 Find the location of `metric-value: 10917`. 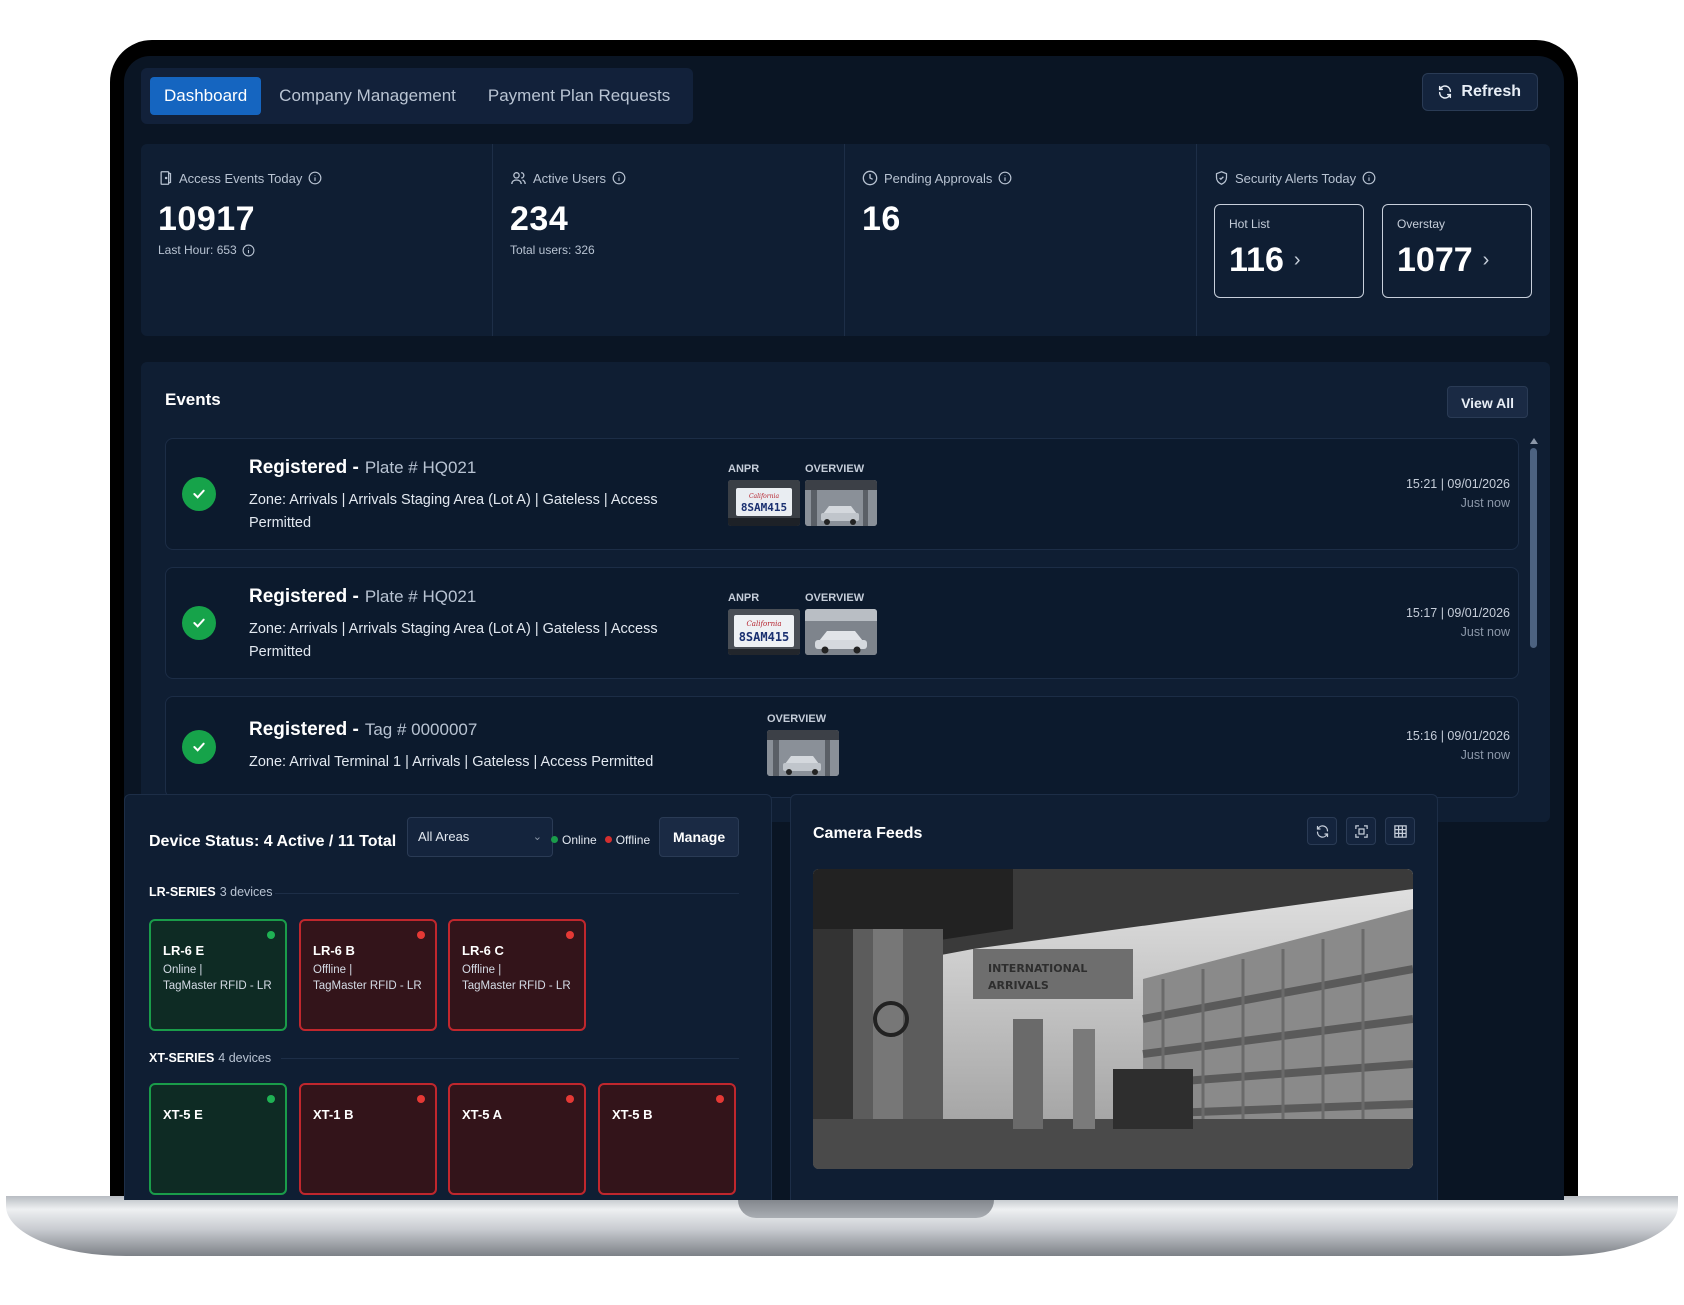

metric-value: 10917 is located at coordinates (207, 219).